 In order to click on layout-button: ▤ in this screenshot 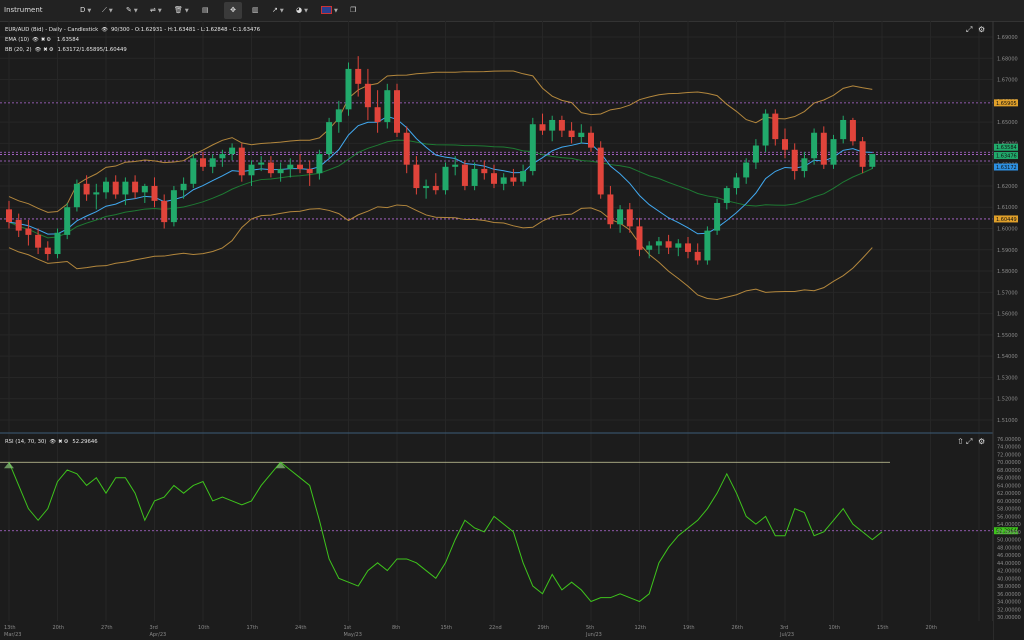, I will do `click(205, 10)`.